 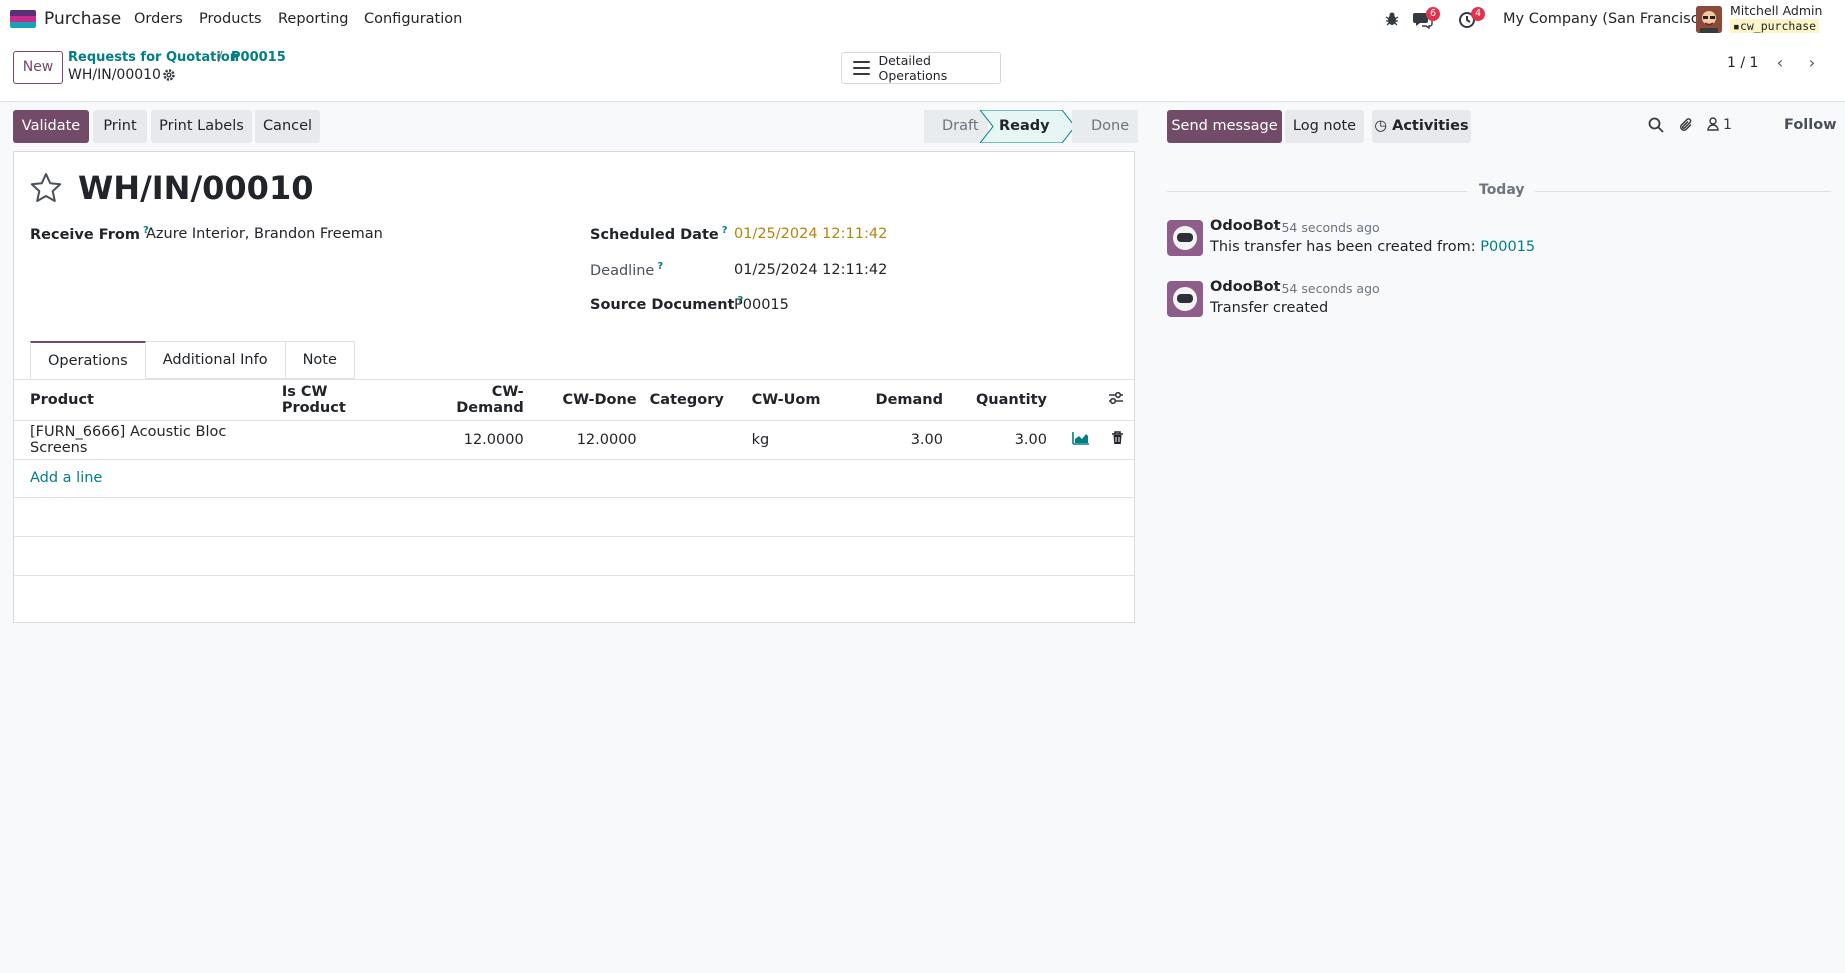 What do you see at coordinates (627, 270) in the screenshot?
I see `deadline-label: Deadline?` at bounding box center [627, 270].